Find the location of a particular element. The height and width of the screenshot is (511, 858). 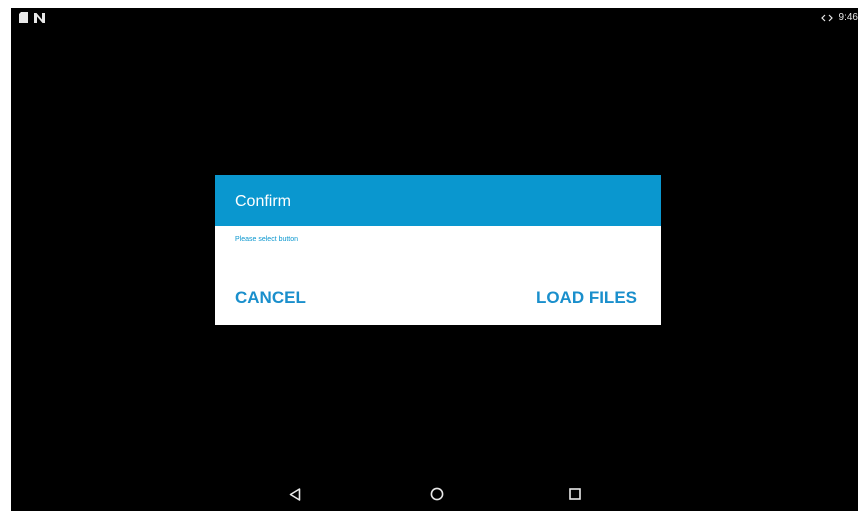

navigation-bar is located at coordinates (434, 494).